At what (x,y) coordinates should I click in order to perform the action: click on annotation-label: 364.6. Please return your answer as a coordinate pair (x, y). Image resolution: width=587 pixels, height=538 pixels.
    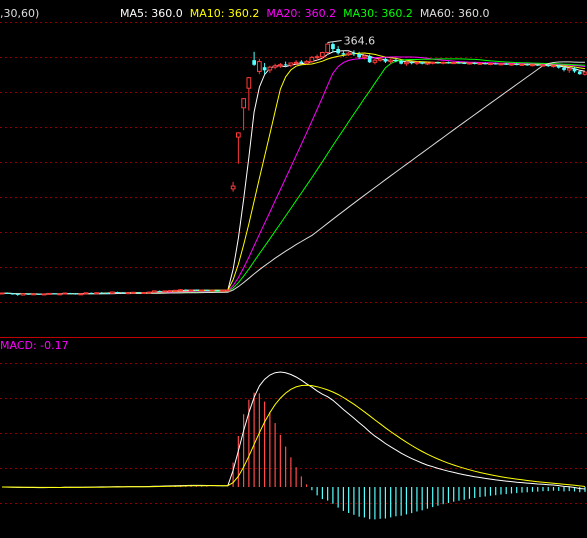
    Looking at the image, I should click on (360, 41).